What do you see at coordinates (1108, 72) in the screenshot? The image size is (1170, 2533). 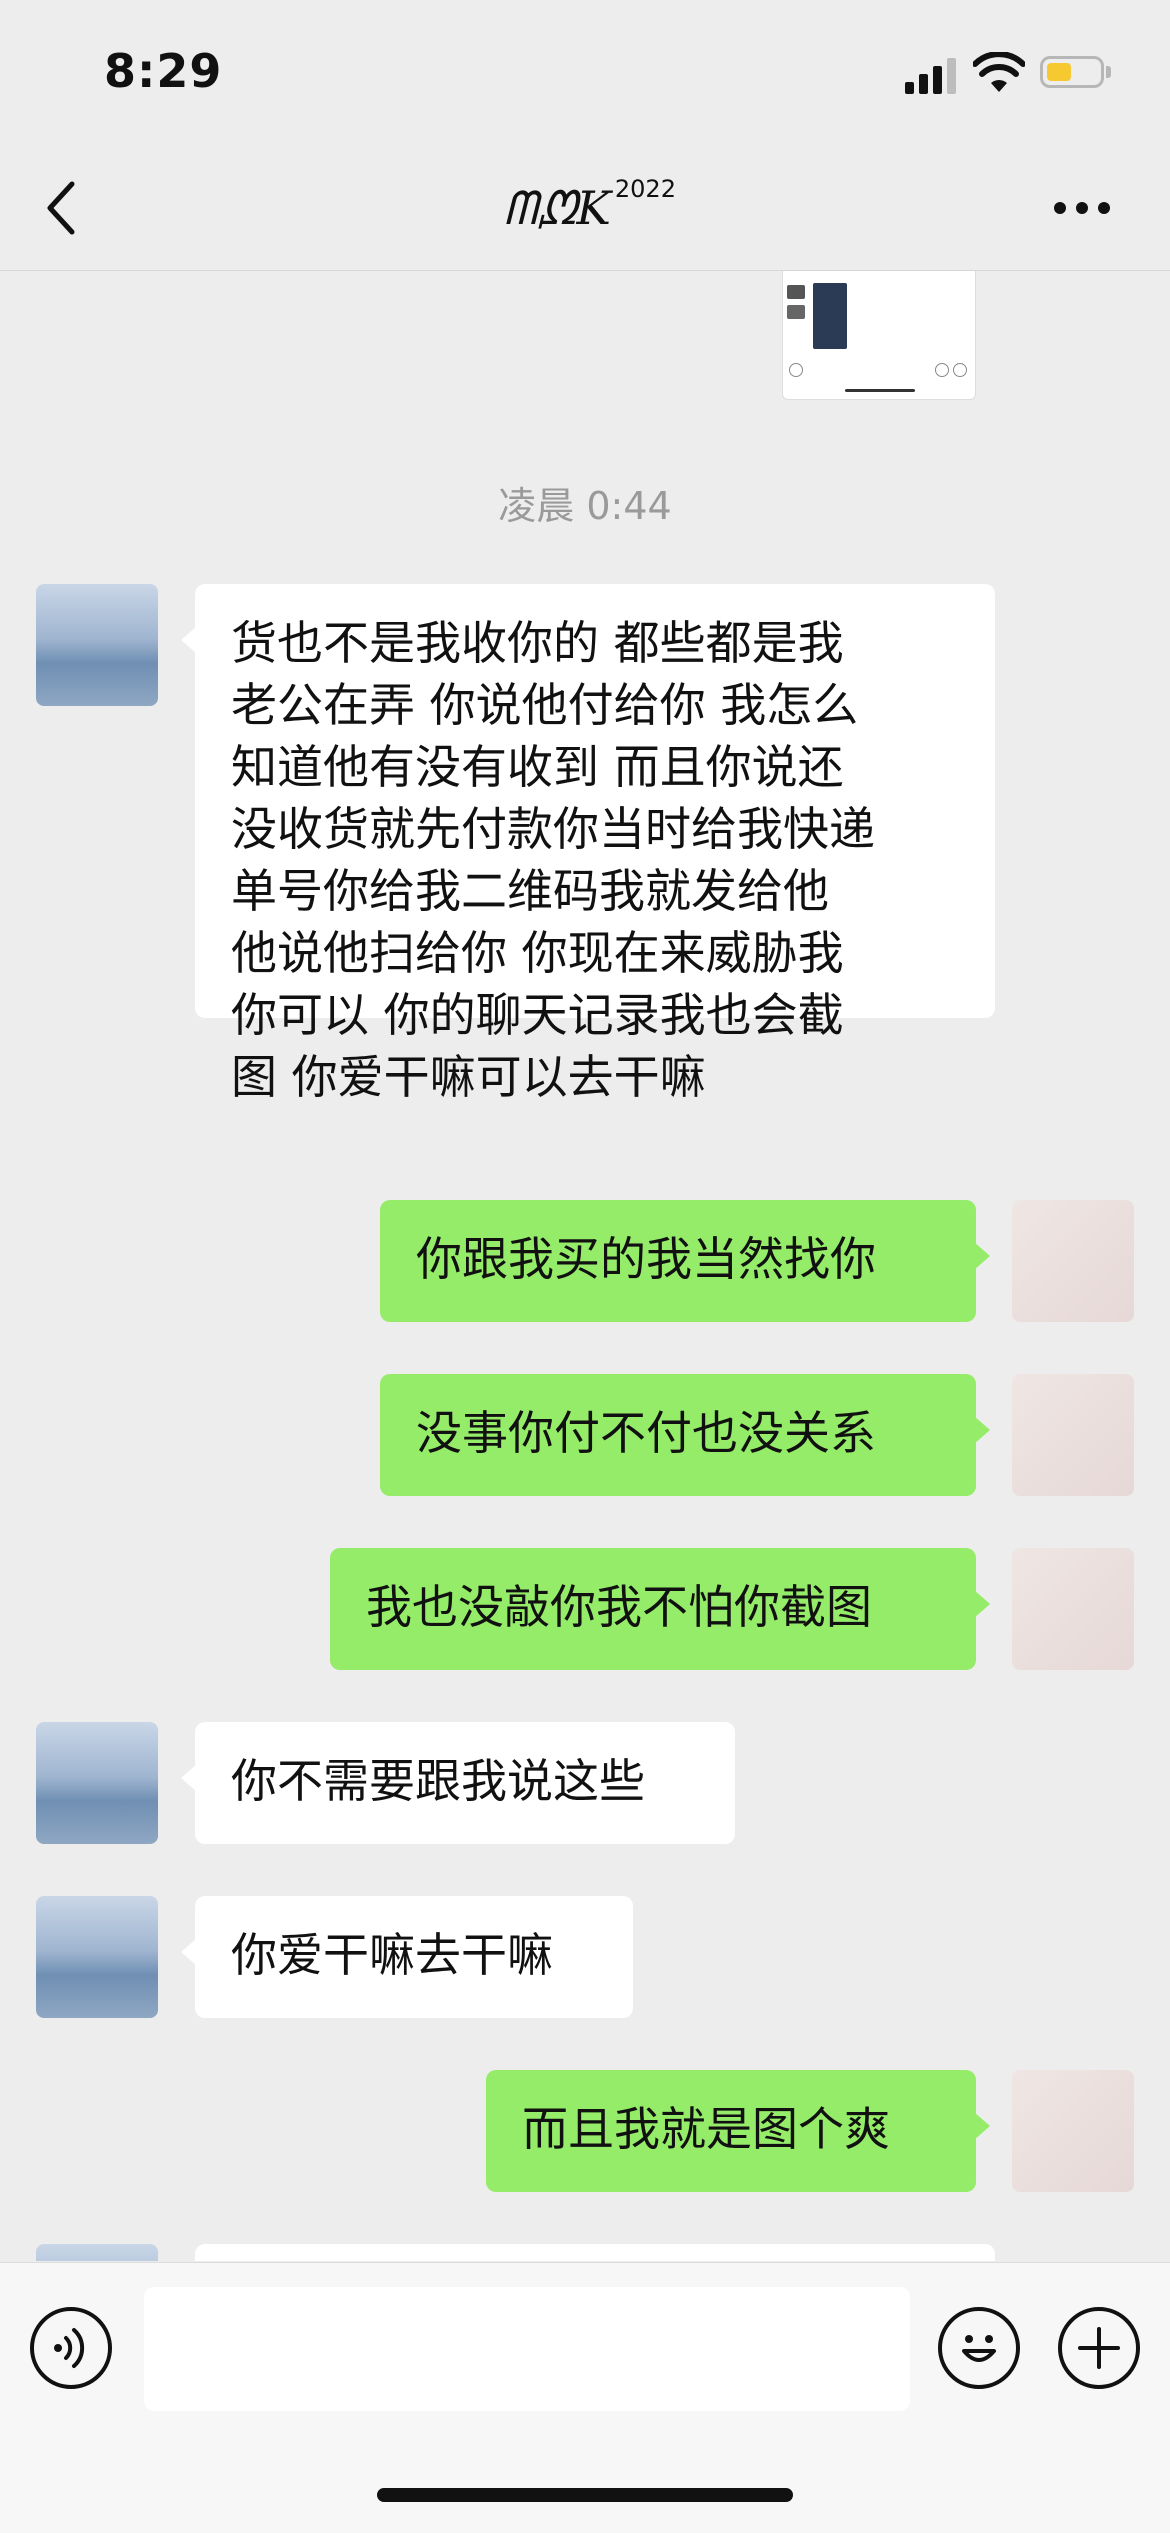 I see `battery-tip` at bounding box center [1108, 72].